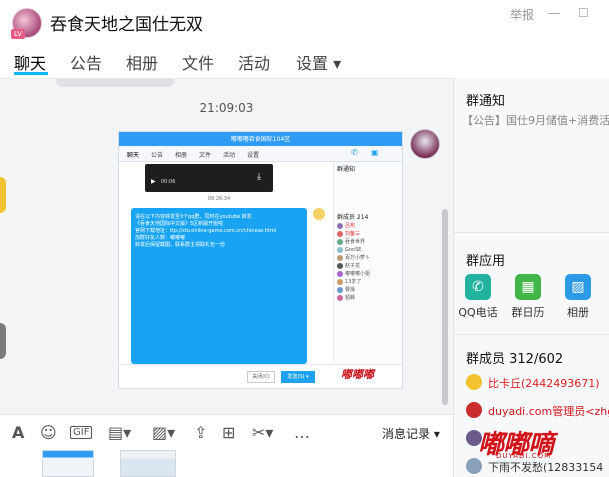 This screenshot has height=477, width=609. I want to click on input-toolbar: A ☺ GIF ▤▾ ▨▾ ⇪ ⊞ ✂▾ … 消息记录 ▾, so click(226, 432).